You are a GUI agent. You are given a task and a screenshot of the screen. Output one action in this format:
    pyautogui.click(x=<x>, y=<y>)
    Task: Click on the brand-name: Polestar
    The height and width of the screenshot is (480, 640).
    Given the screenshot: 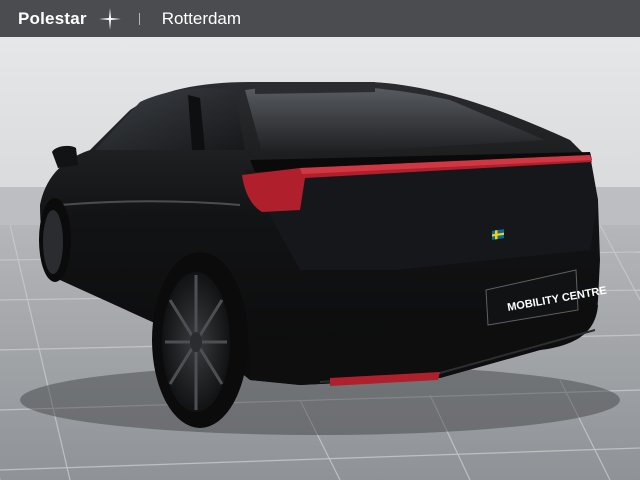 What is the action you would take?
    pyautogui.click(x=52, y=18)
    